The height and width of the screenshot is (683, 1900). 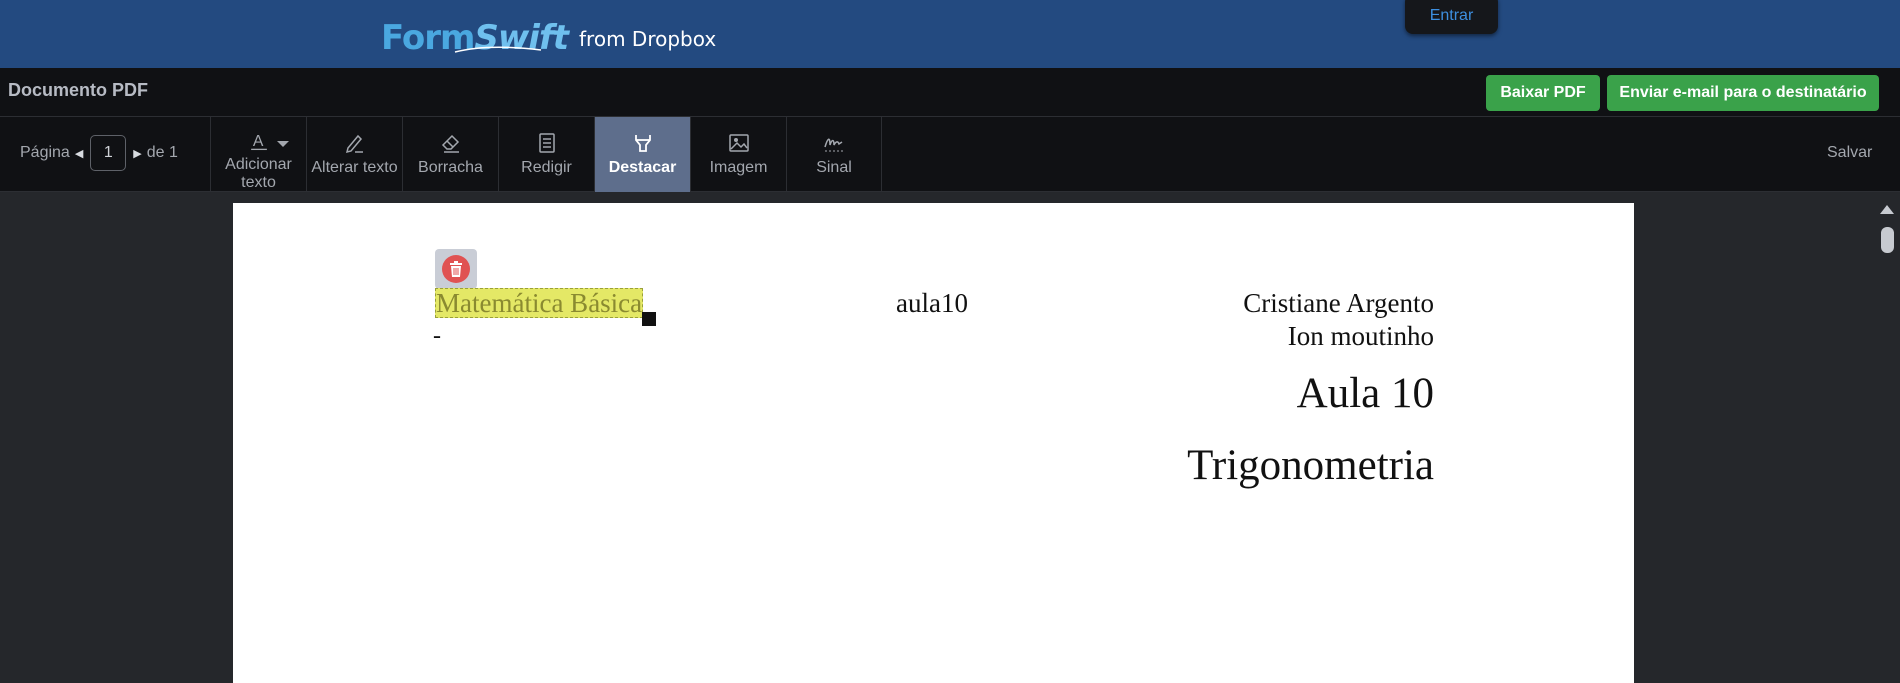 I want to click on document-title: Documento PDF, so click(x=78, y=90).